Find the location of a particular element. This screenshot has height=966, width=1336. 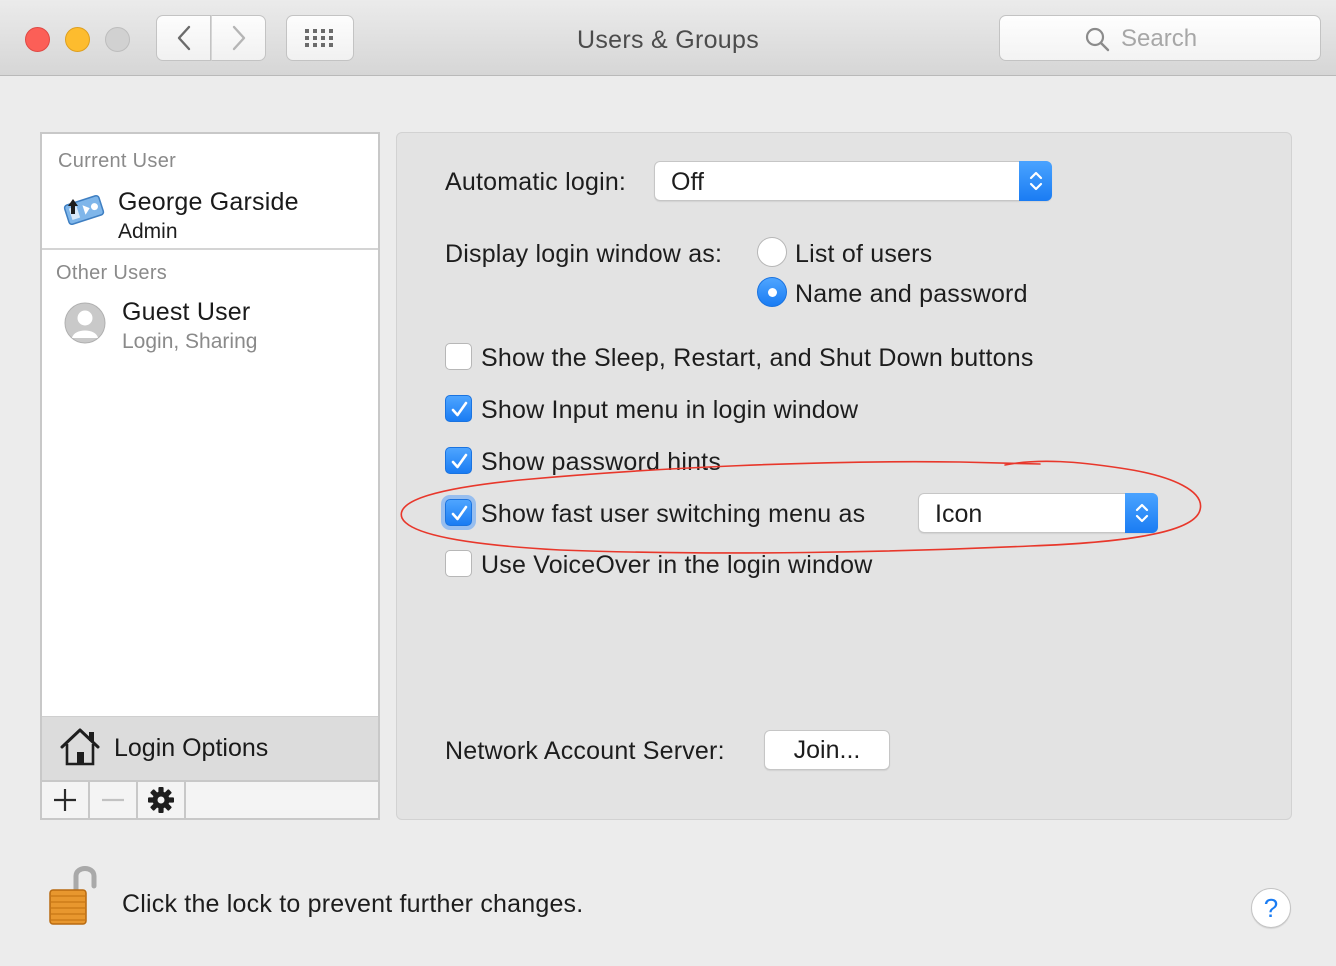

checkbox-input-menu-label: Show Input menu in login window is located at coordinates (669, 410).